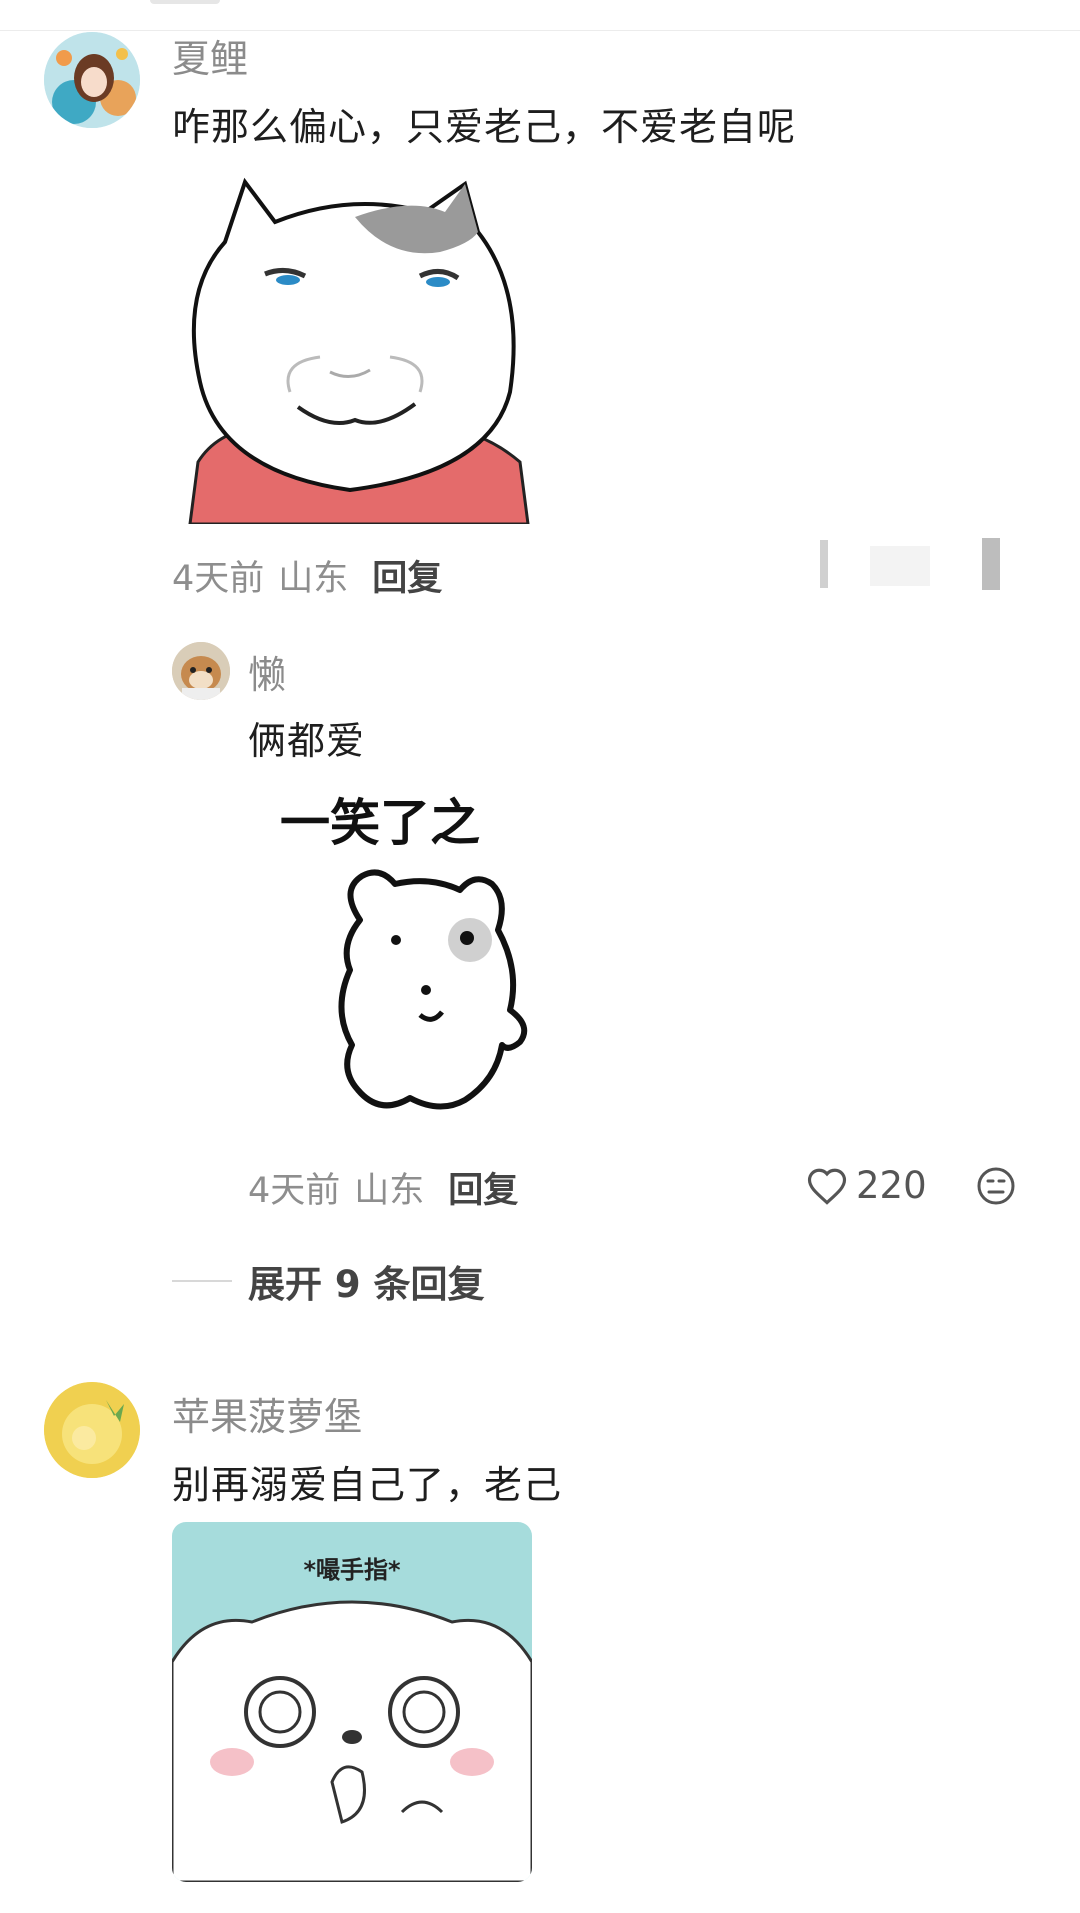 The height and width of the screenshot is (1913, 1080). What do you see at coordinates (367, 1485) in the screenshot?
I see `comment-text: 别再溺爱自己了，老己` at bounding box center [367, 1485].